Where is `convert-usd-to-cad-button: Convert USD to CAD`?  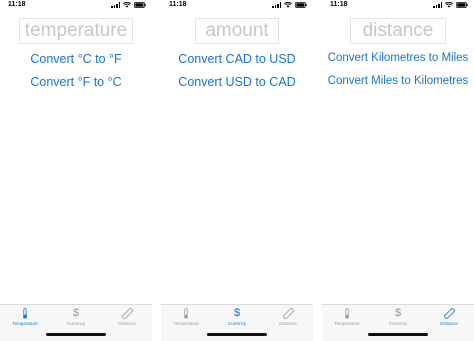 convert-usd-to-cad-button: Convert USD to CAD is located at coordinates (237, 82).